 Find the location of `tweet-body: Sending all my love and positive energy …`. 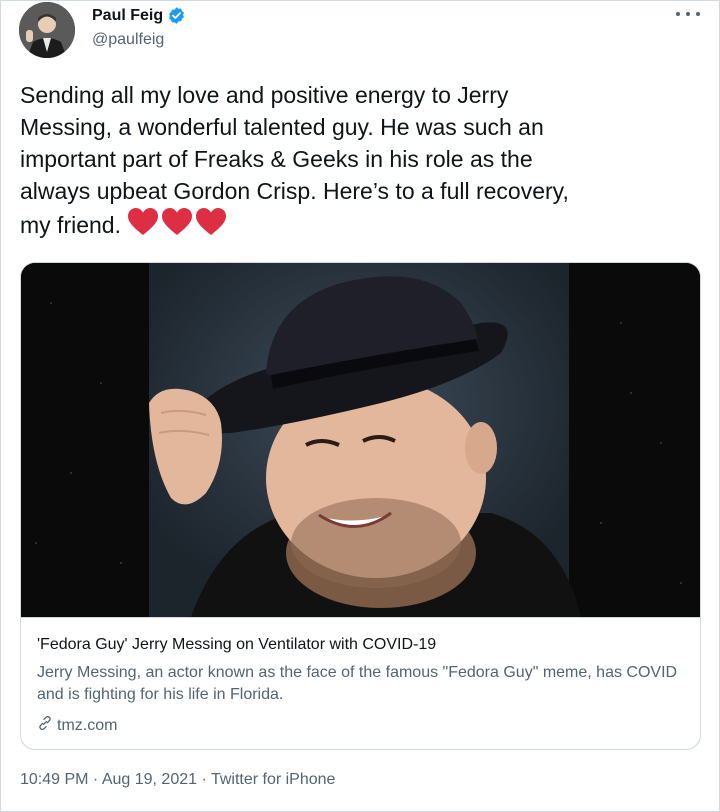

tweet-body: Sending all my love and positive energy … is located at coordinates (294, 160).